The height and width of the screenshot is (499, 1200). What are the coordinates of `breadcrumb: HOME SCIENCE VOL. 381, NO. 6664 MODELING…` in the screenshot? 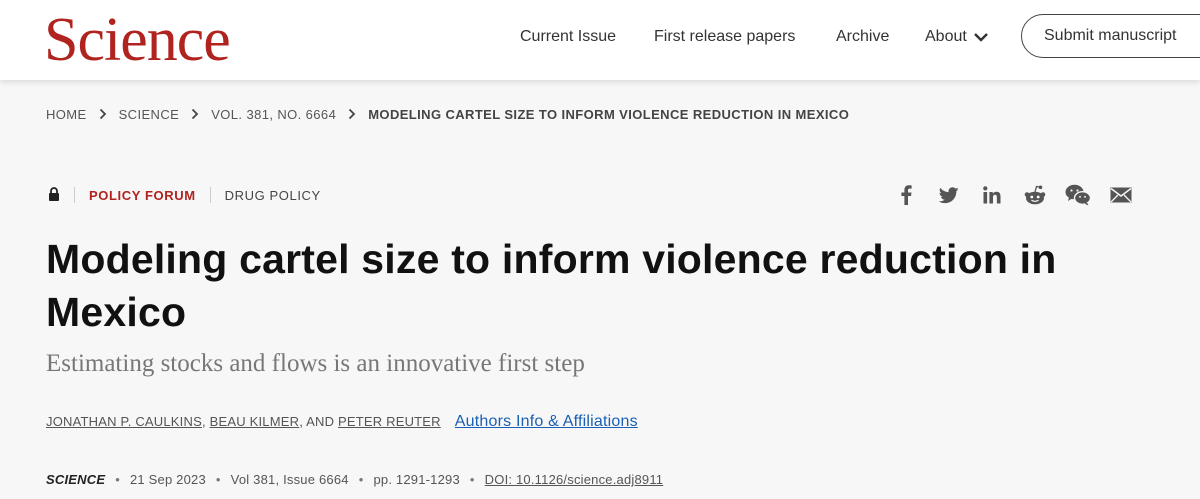 It's located at (447, 114).